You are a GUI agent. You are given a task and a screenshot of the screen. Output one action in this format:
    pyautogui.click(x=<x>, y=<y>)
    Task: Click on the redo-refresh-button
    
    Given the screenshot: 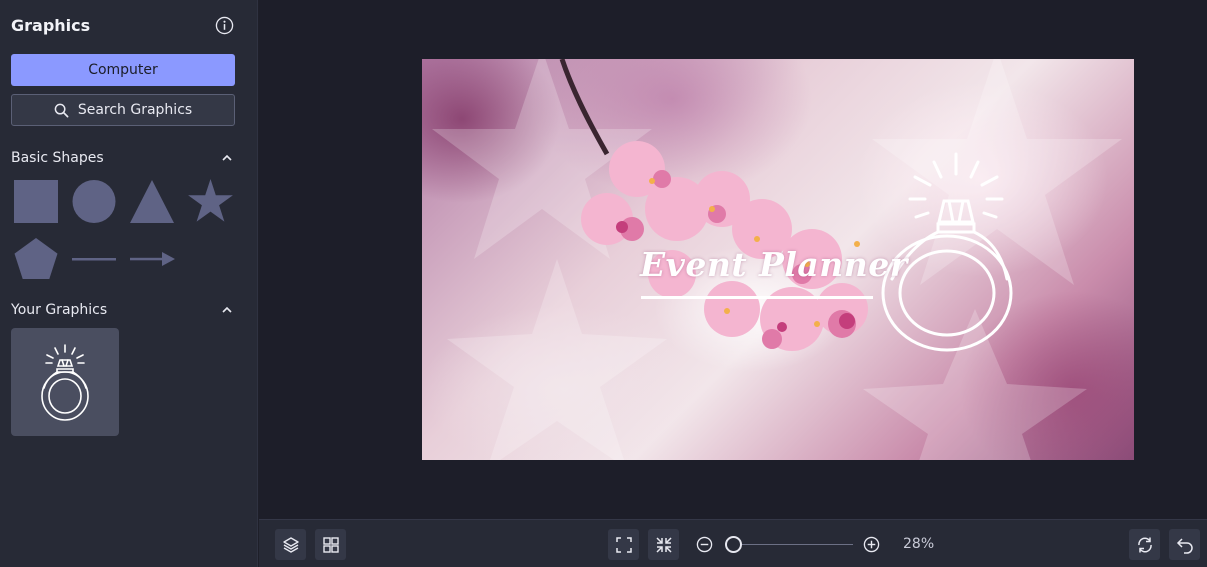 What is the action you would take?
    pyautogui.click(x=1144, y=544)
    